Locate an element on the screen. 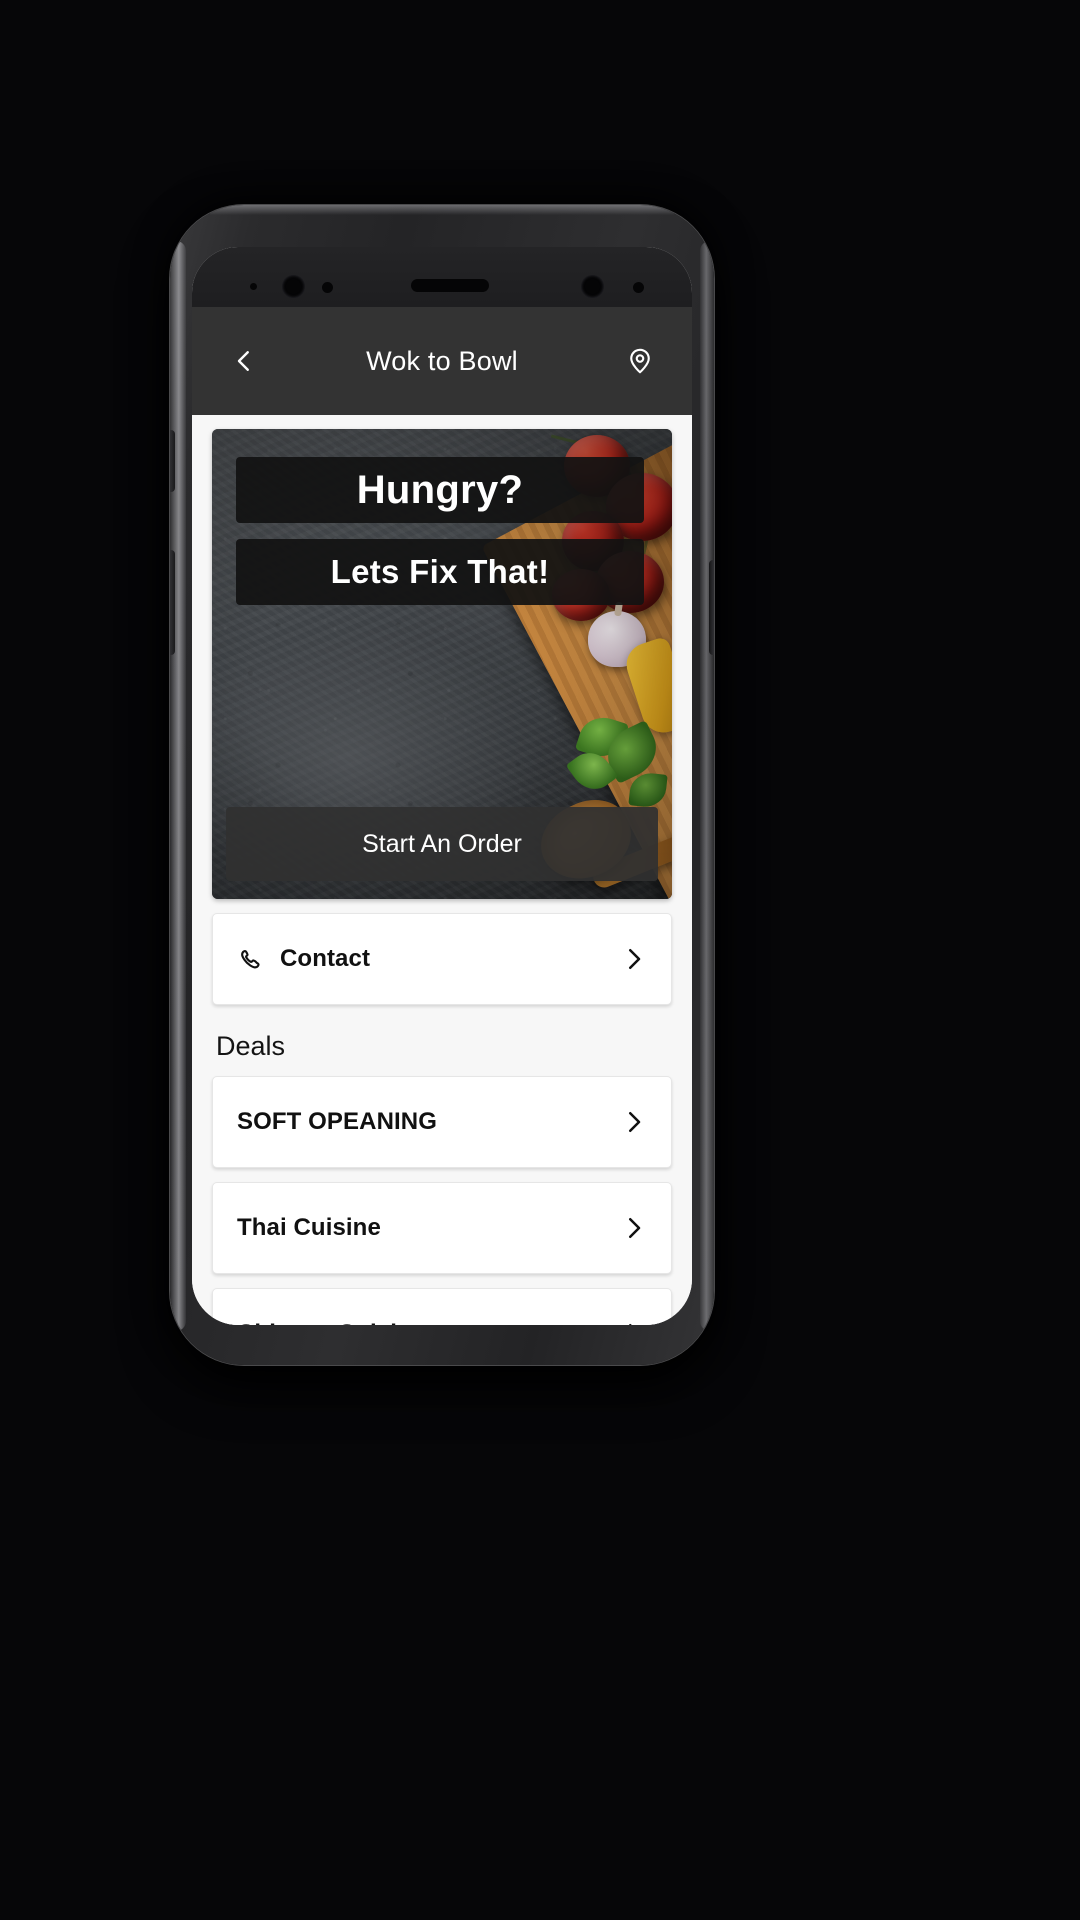 The height and width of the screenshot is (1920, 1080). contact-row-left: Contact is located at coordinates (428, 959).